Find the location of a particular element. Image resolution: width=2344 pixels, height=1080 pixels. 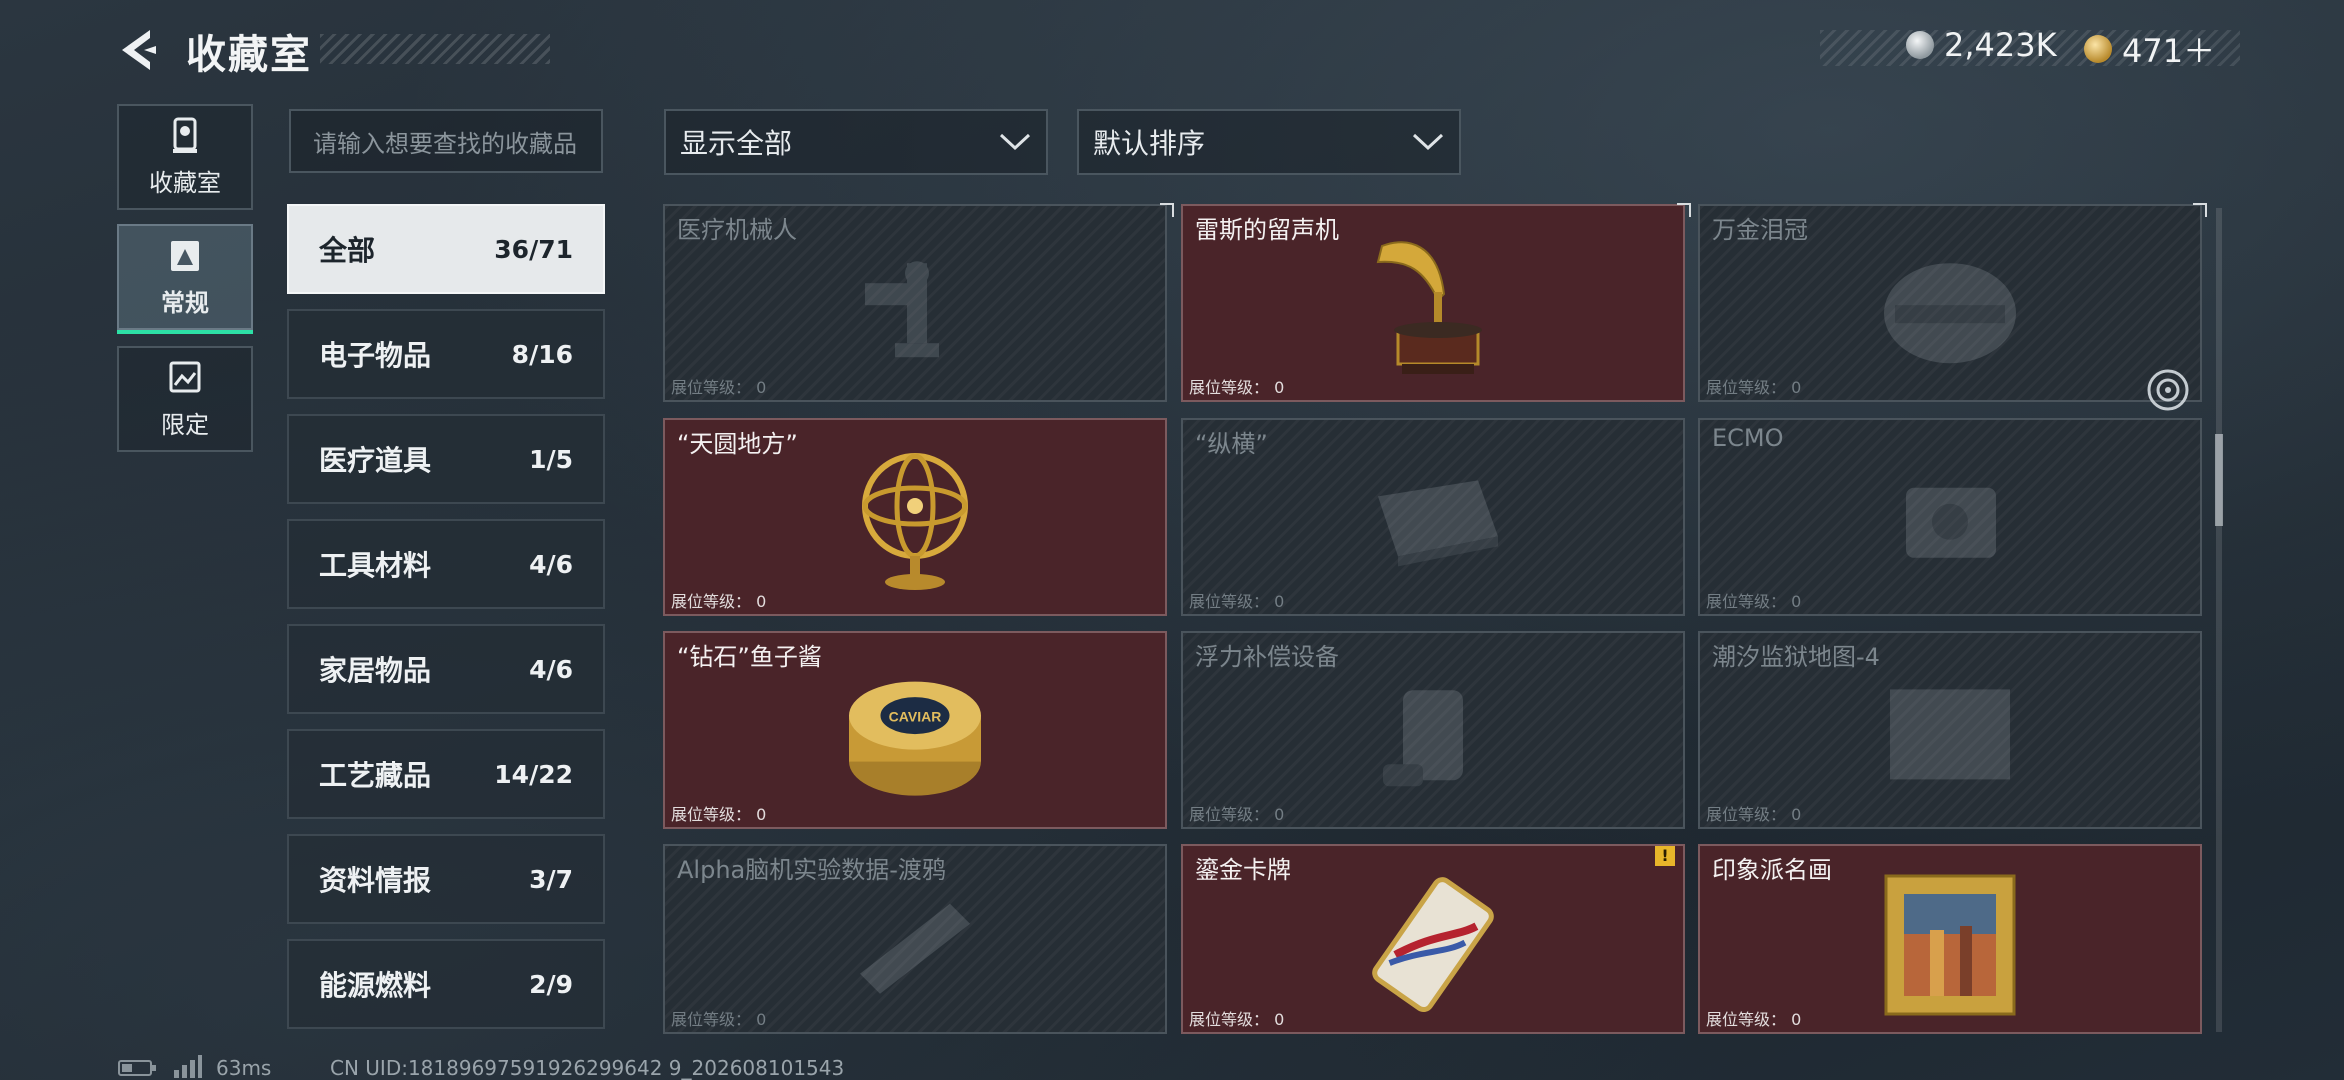

silver-currency: 2,423K is located at coordinates (1981, 45).